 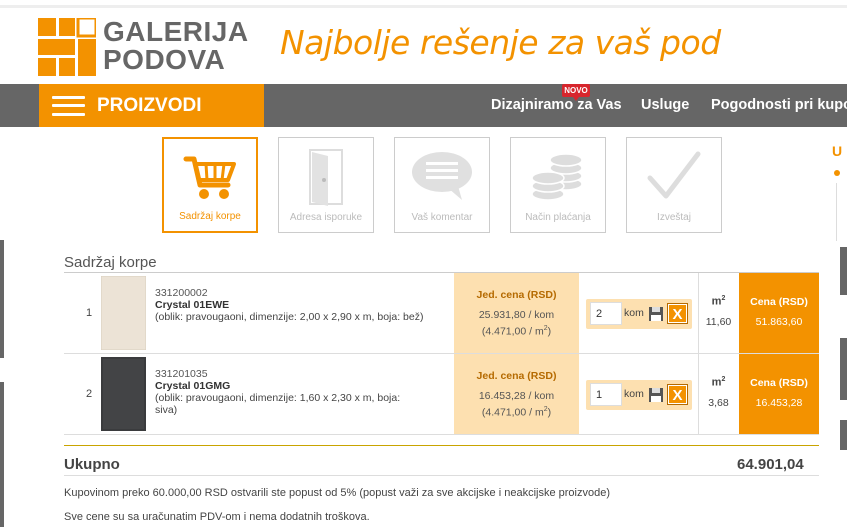 What do you see at coordinates (209, 177) in the screenshot?
I see `cart-icon` at bounding box center [209, 177].